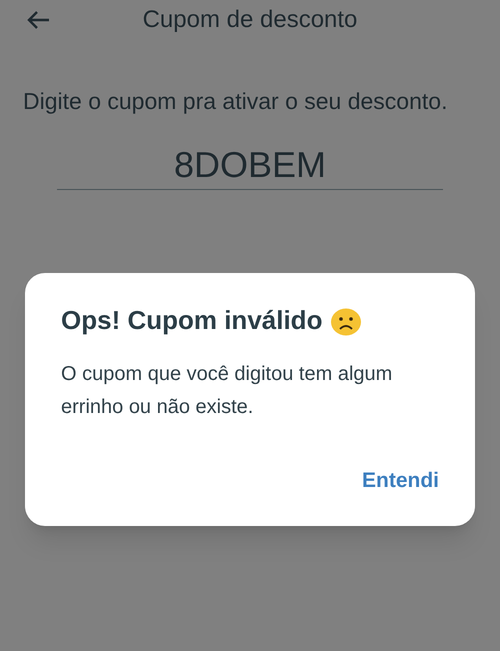  I want to click on dialog-message: O cupom que você digitou tem algum errinho ou não existe., so click(227, 391).